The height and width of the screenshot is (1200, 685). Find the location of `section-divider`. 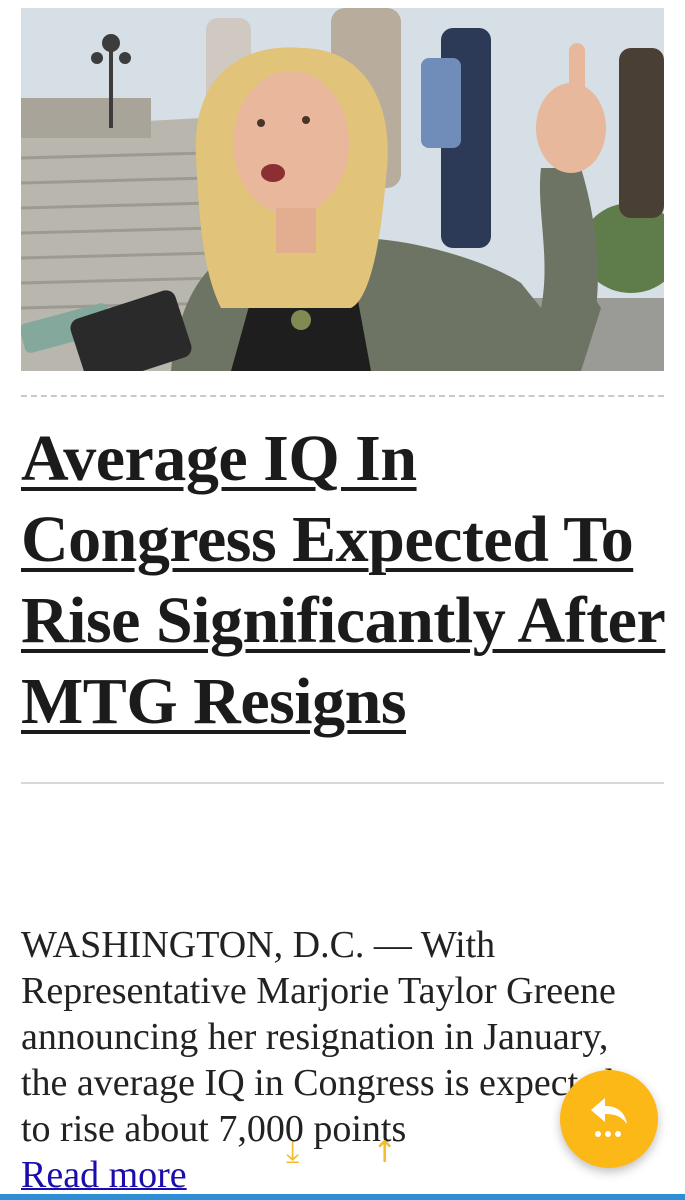

section-divider is located at coordinates (342, 783).